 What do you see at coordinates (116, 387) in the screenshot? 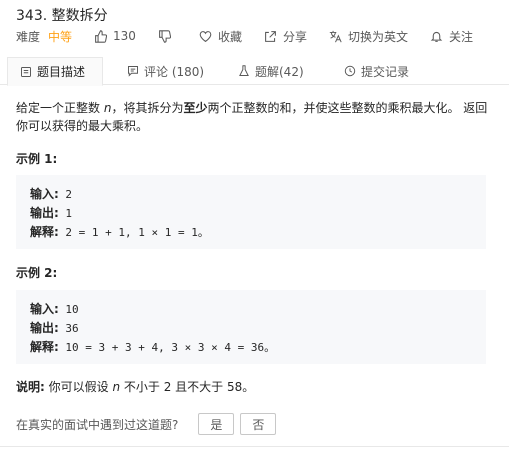
I see `note-variable-n: n` at bounding box center [116, 387].